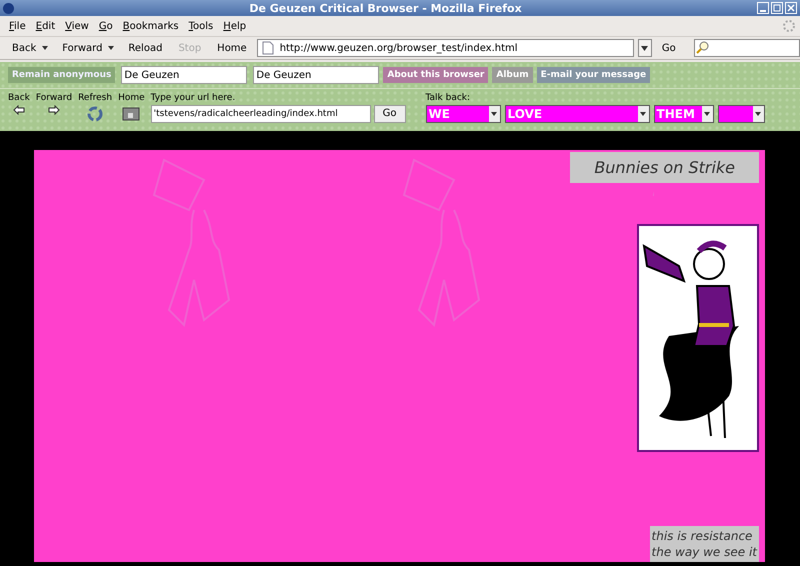  Describe the element at coordinates (747, 48) in the screenshot. I see `search-field` at that location.